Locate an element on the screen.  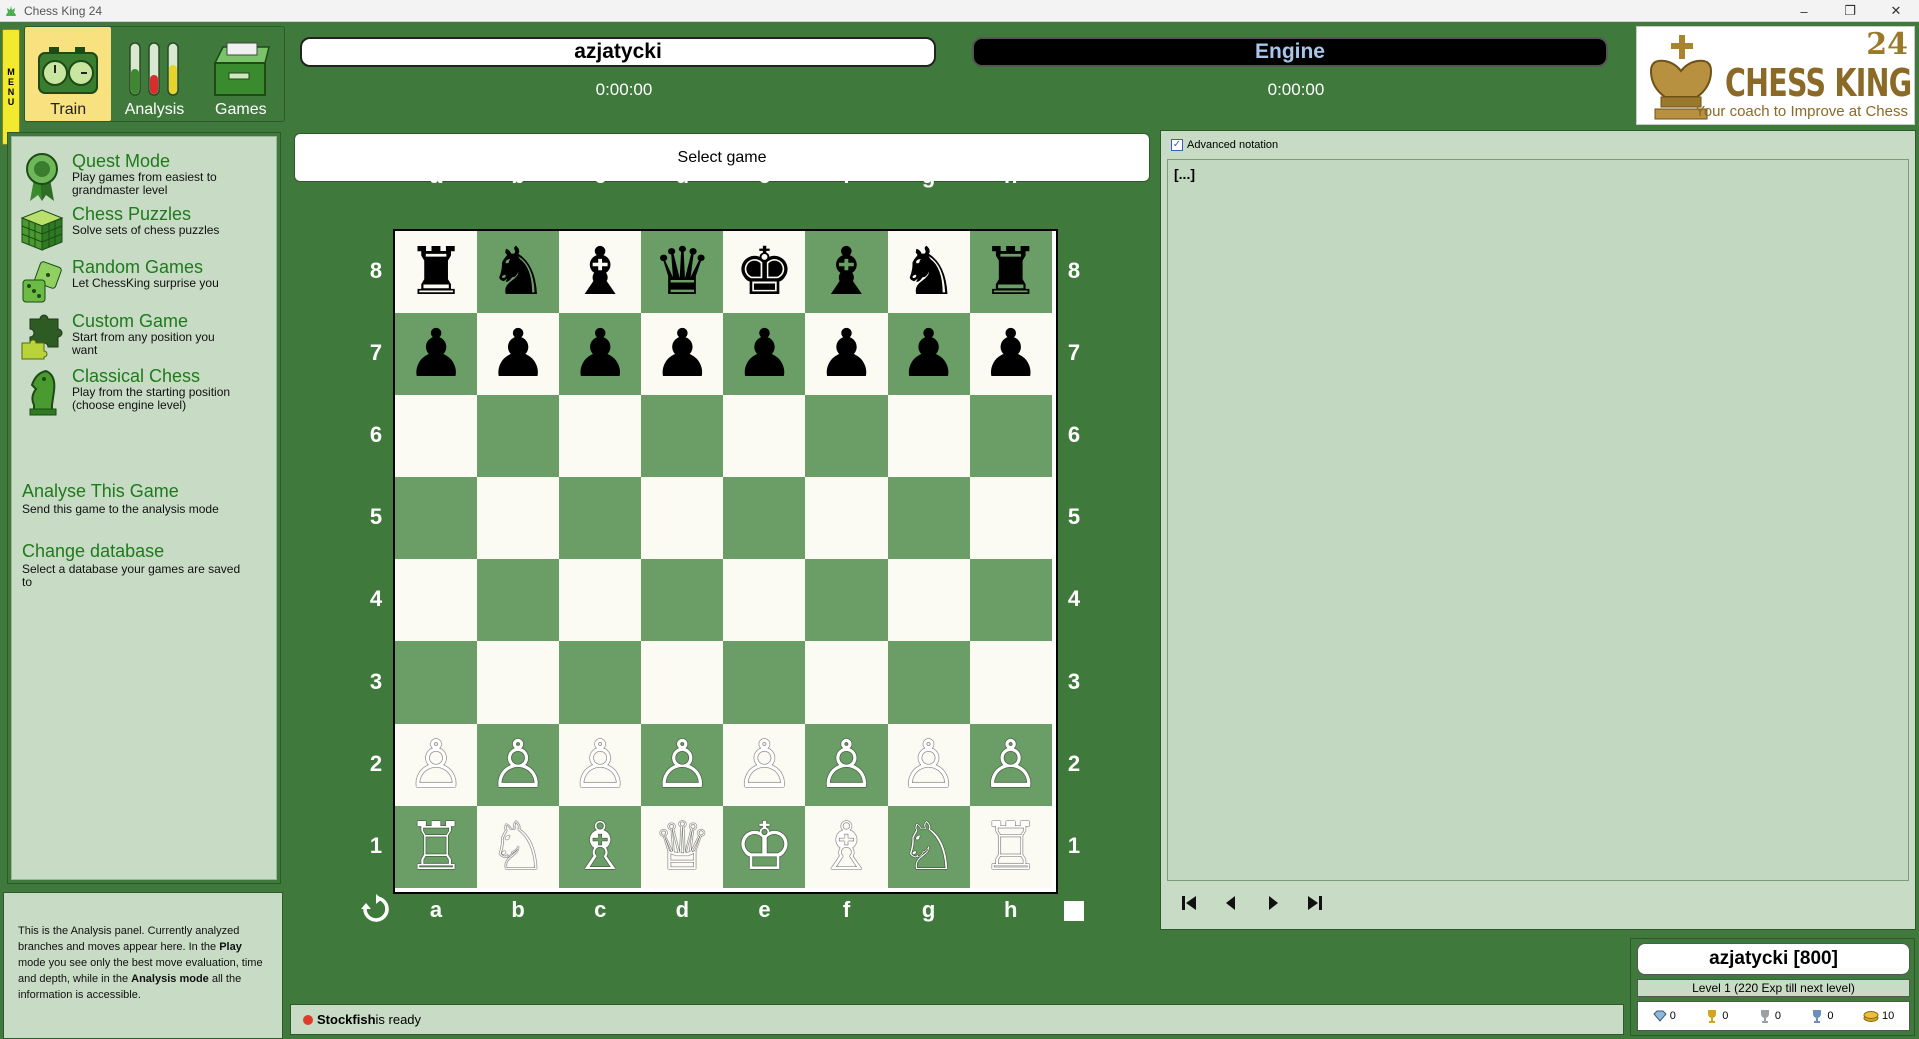
square-f2: ♙ is located at coordinates (846, 764).